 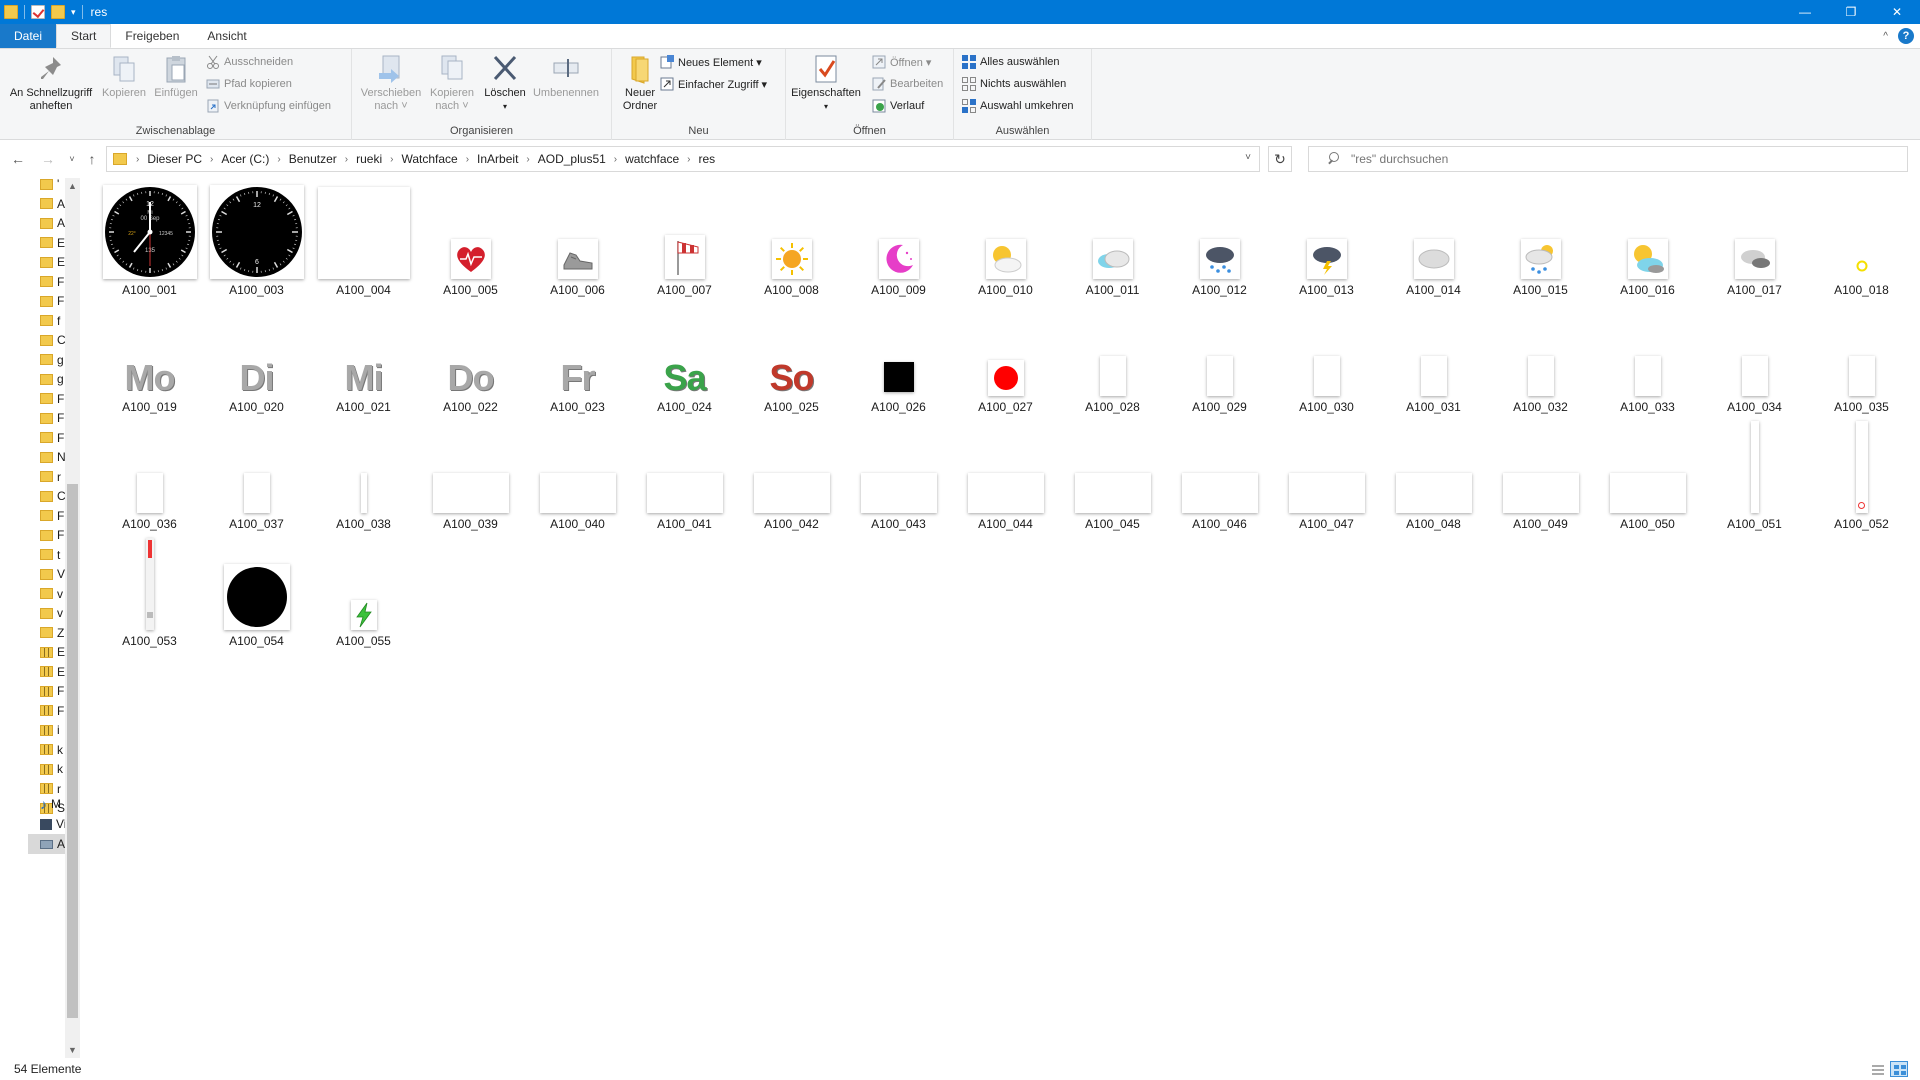 What do you see at coordinates (1647, 475) in the screenshot?
I see `file-item: A100_050` at bounding box center [1647, 475].